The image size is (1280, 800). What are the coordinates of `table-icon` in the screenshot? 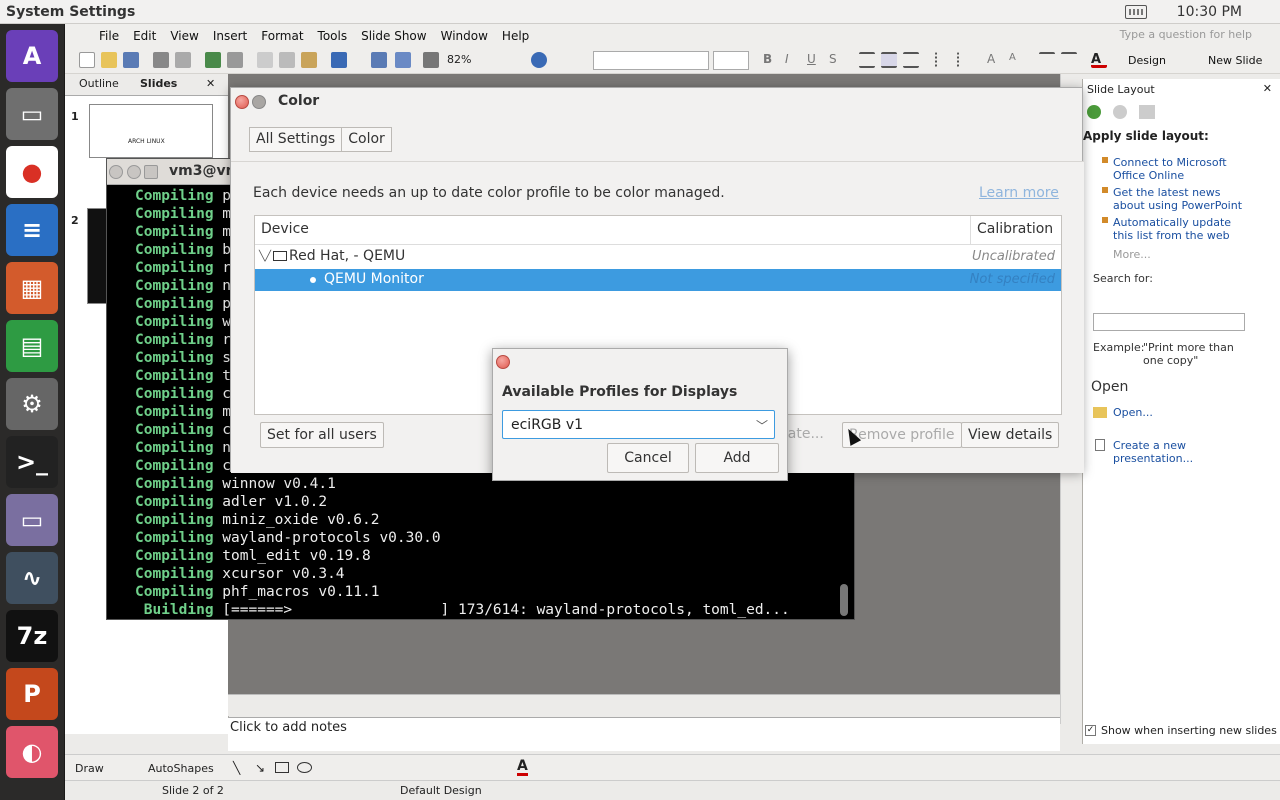 It's located at (403, 60).